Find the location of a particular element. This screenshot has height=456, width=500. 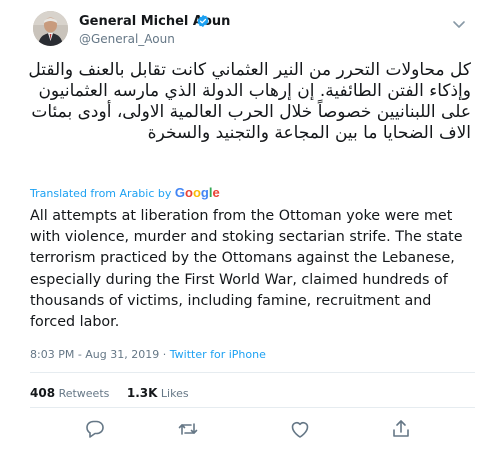

engagement-stats: 408 Retweets 1.3K Likes is located at coordinates (109, 393).